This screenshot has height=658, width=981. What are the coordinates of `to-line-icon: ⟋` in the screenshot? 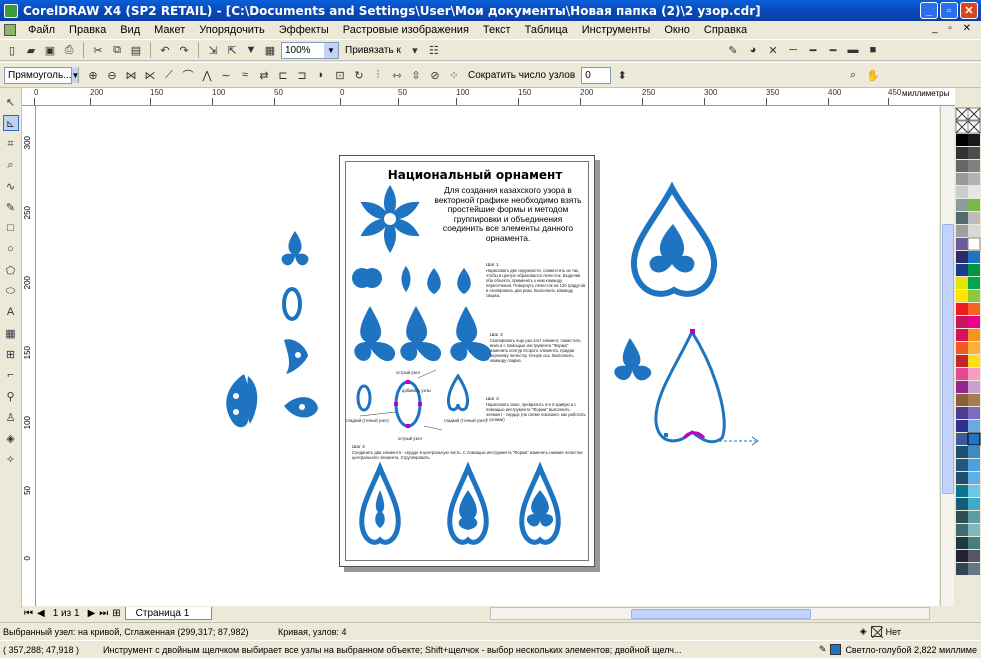 It's located at (169, 75).